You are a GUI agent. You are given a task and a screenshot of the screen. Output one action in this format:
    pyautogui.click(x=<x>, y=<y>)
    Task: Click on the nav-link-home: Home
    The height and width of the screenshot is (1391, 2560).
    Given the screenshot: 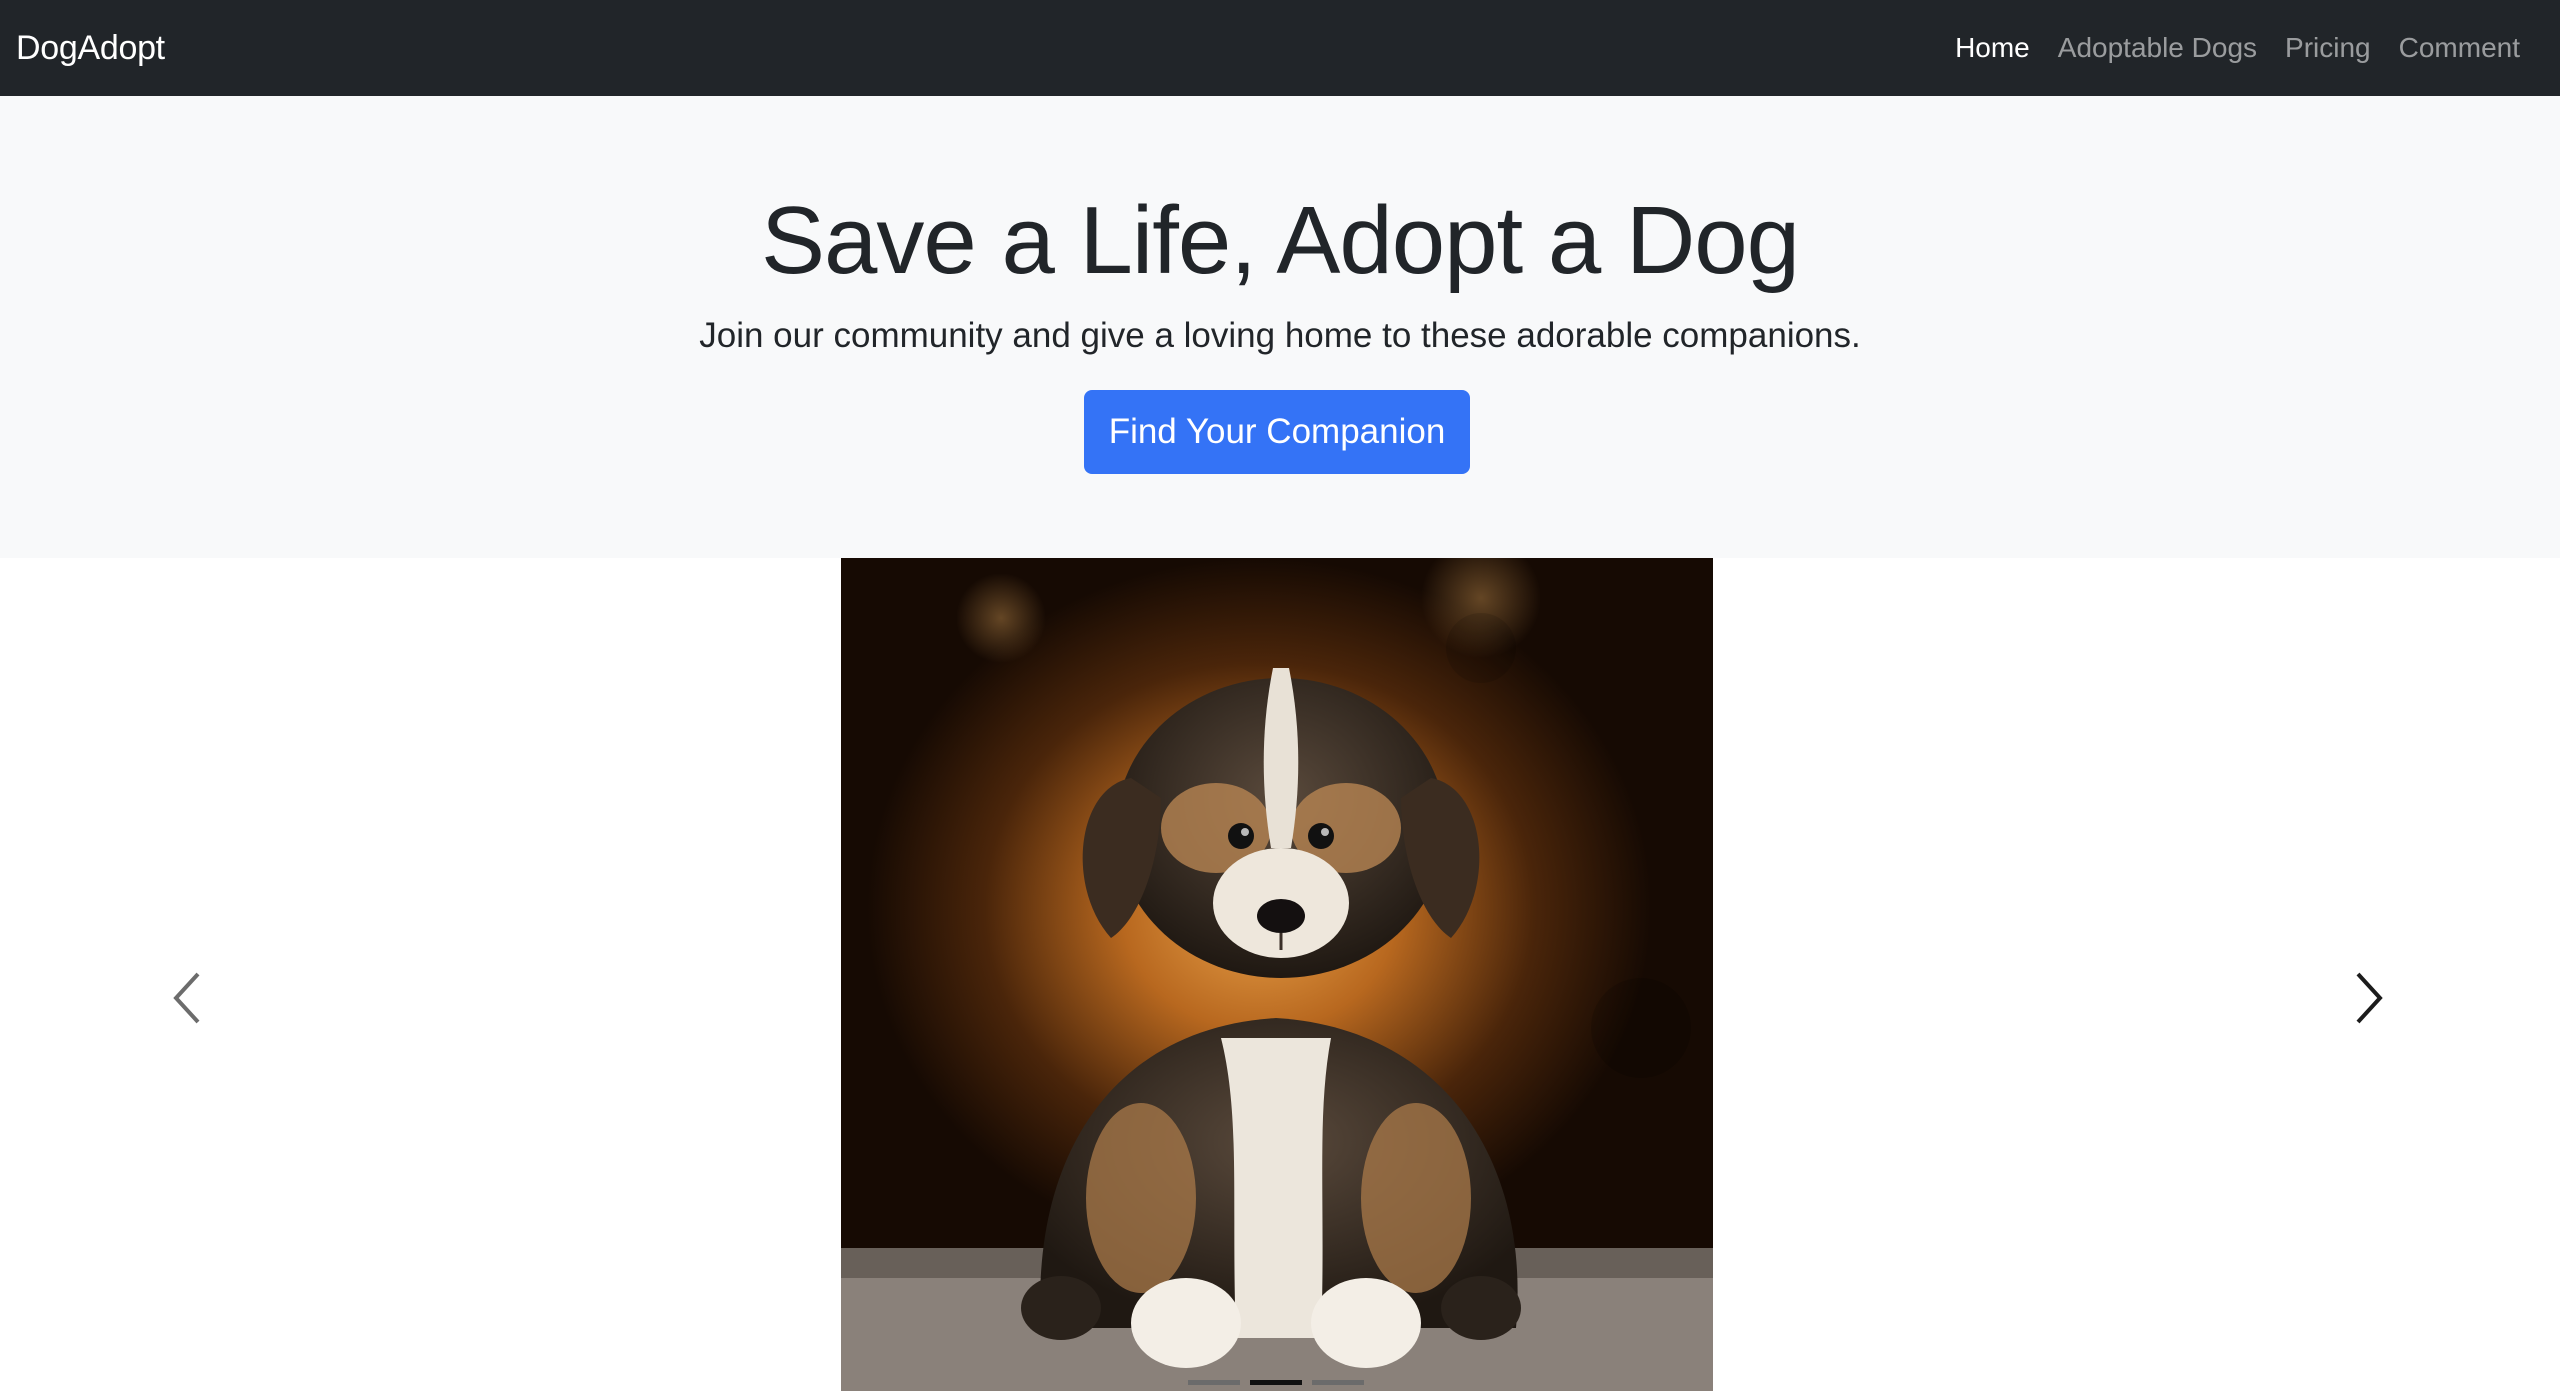 What is the action you would take?
    pyautogui.click(x=1992, y=48)
    